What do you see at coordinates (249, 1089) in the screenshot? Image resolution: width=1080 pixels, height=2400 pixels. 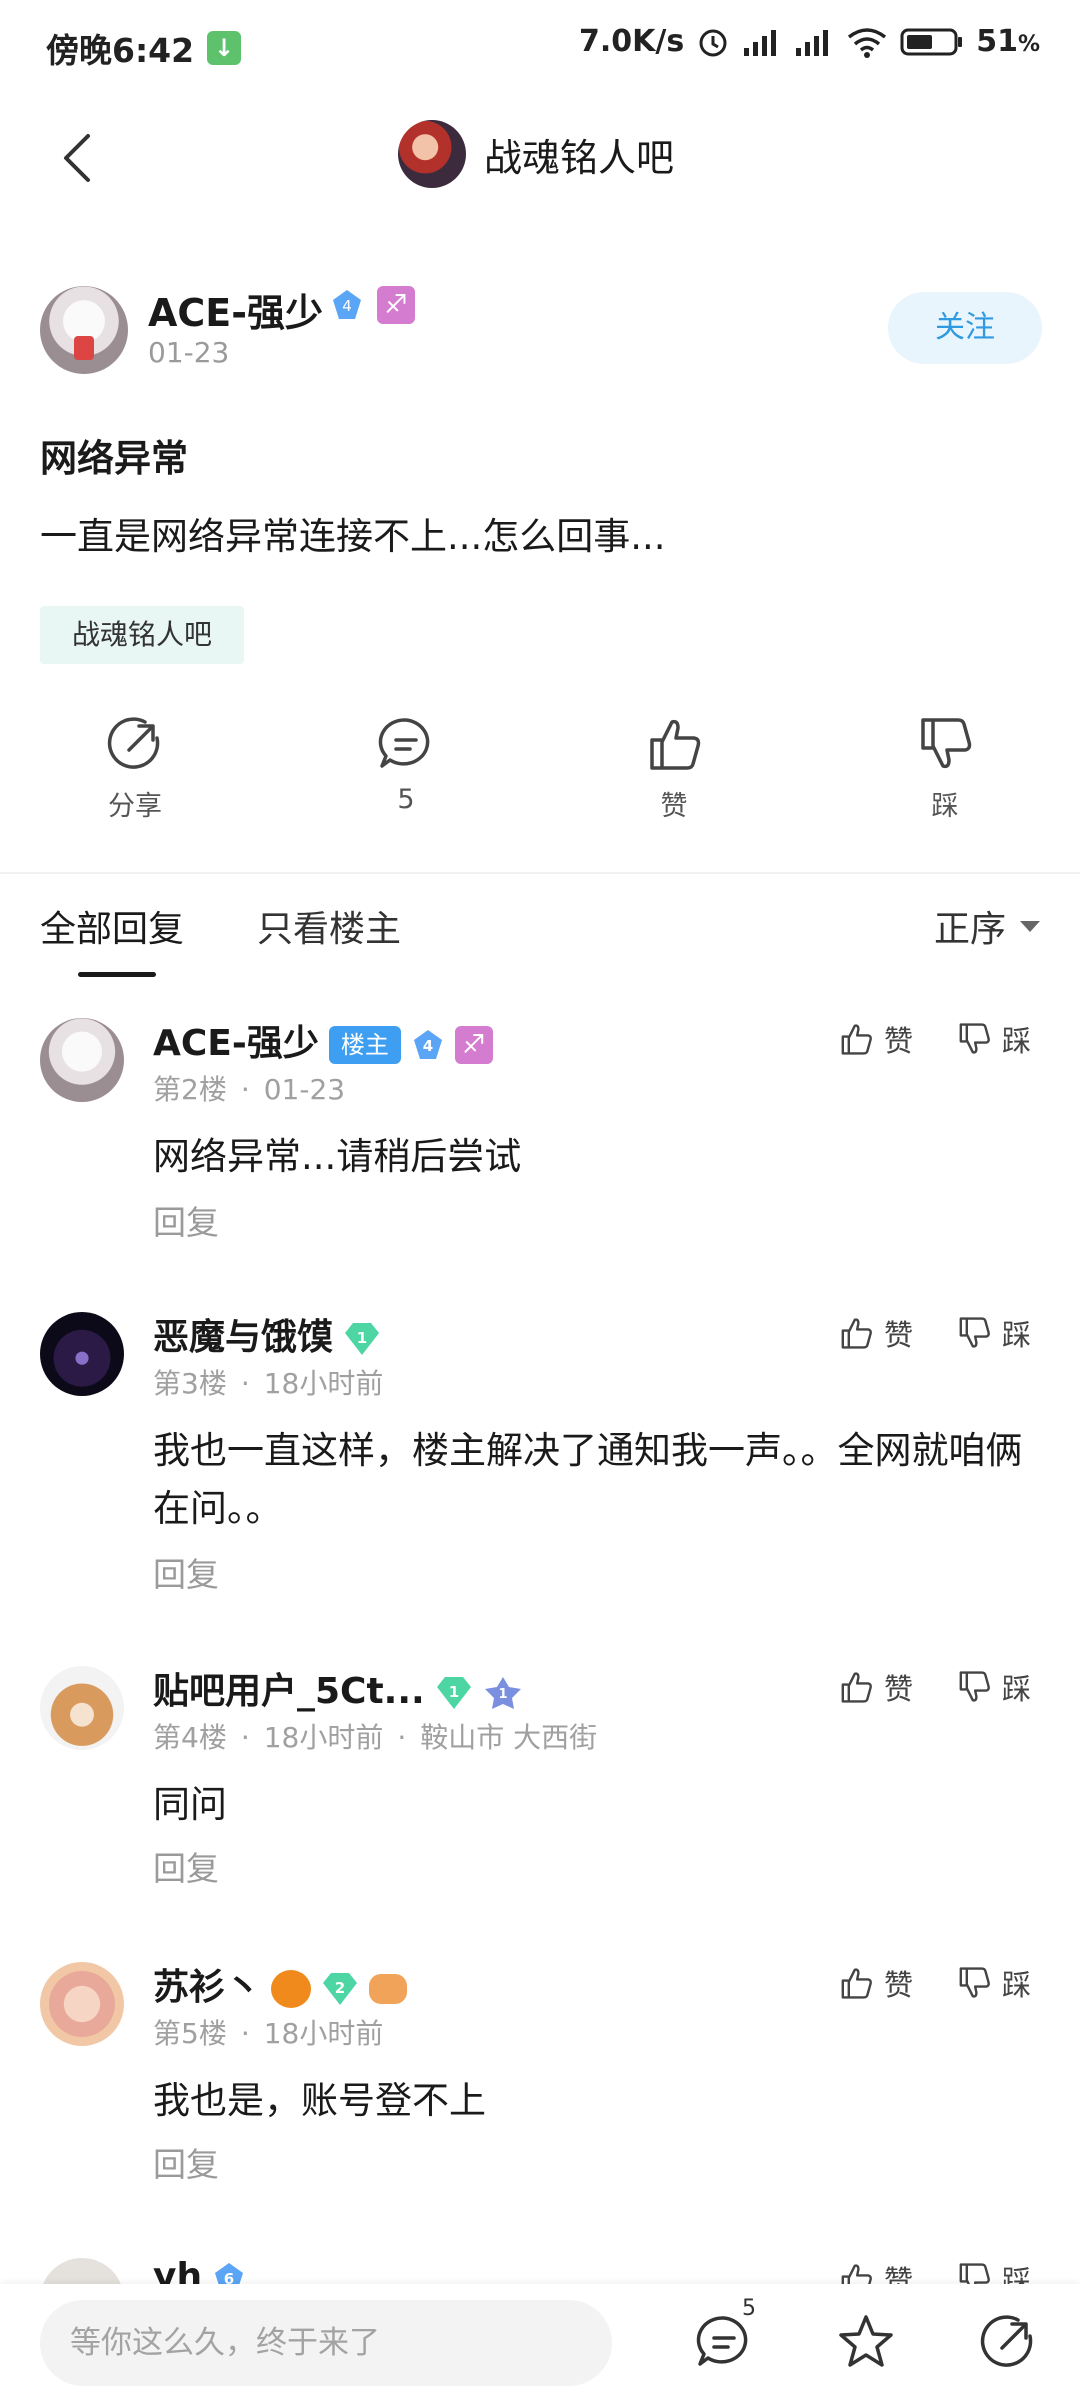 I see `reply-meta: 第2楼 · 01-23` at bounding box center [249, 1089].